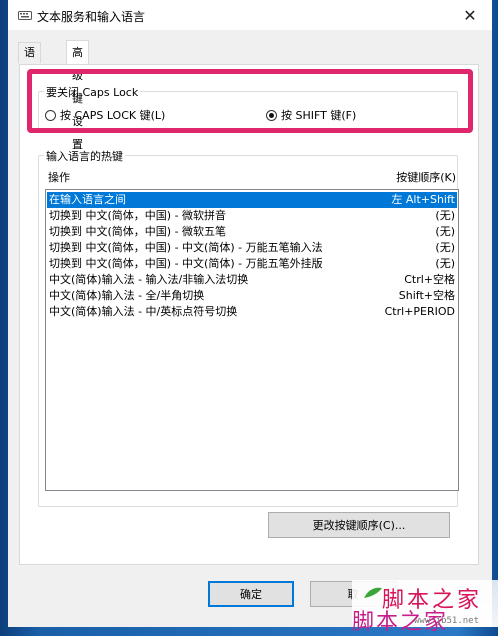 This screenshot has height=636, width=498. Describe the element at coordinates (29, 70) in the screenshot. I see `tab-language-bar: 语言栏` at that location.